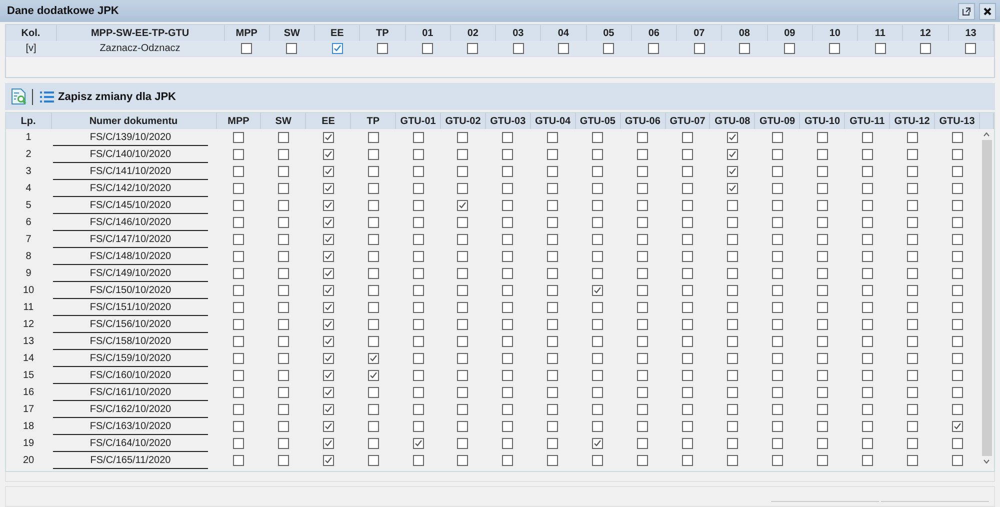 The height and width of the screenshot is (507, 1000). What do you see at coordinates (986, 461) in the screenshot?
I see `scroll-down-icon` at bounding box center [986, 461].